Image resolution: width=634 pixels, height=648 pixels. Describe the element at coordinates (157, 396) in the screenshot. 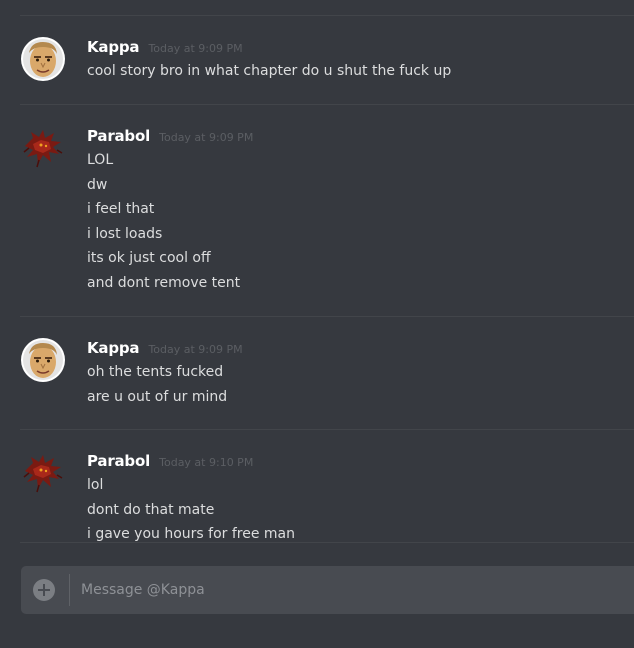

I see `message-line: are u out of ur mind` at that location.